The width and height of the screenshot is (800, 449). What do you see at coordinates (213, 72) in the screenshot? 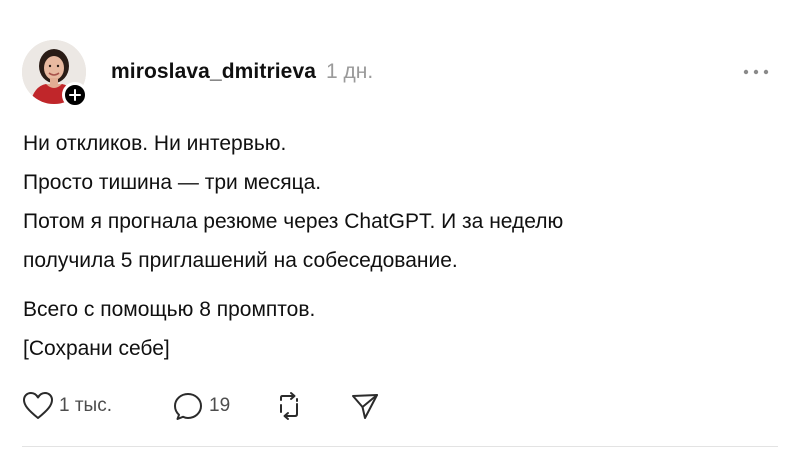
I see `author-username: miroslava_dmitrieva` at bounding box center [213, 72].